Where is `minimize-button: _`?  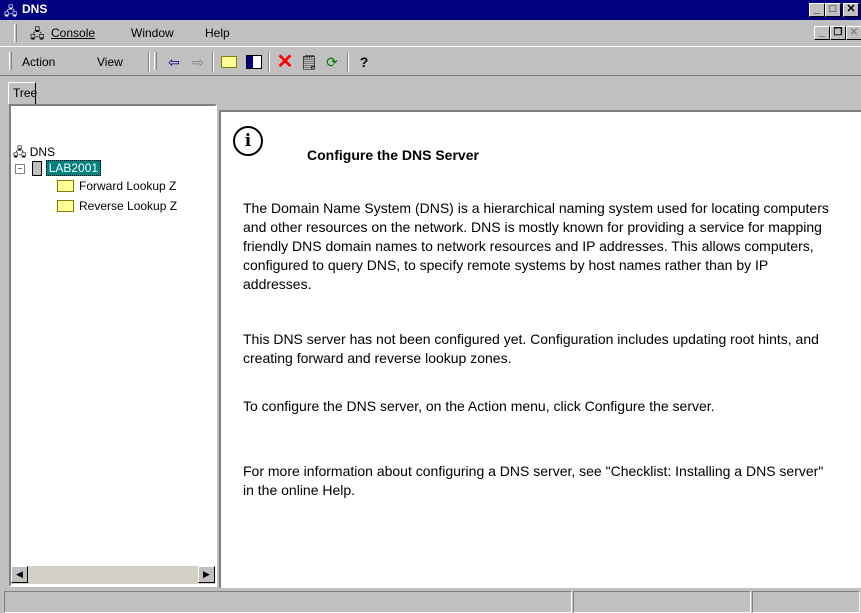
minimize-button: _ is located at coordinates (817, 10).